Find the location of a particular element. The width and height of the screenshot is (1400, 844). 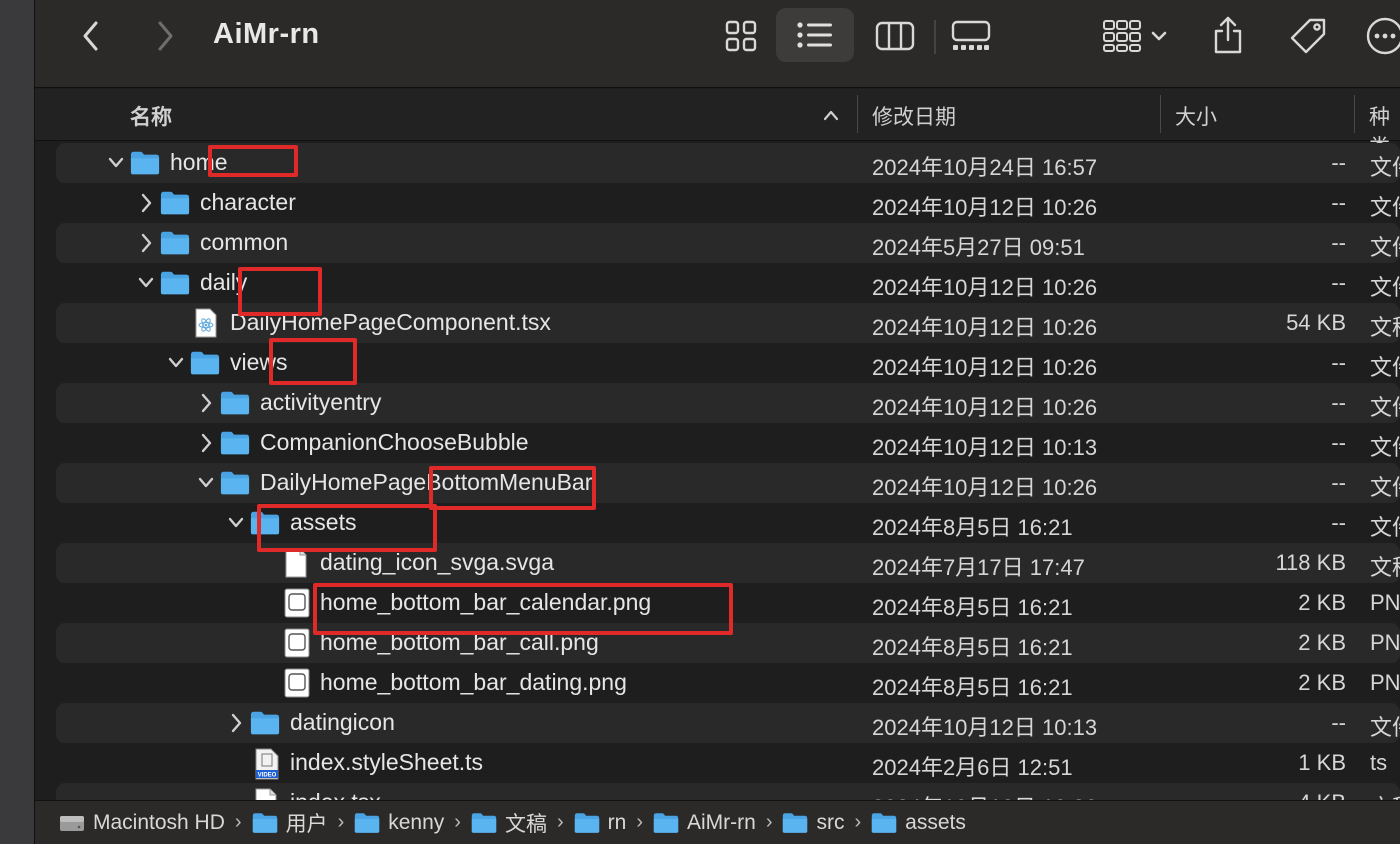

folder-row: assets 2024年8月5日 16:21 -- 文件夹 is located at coordinates (728, 523).